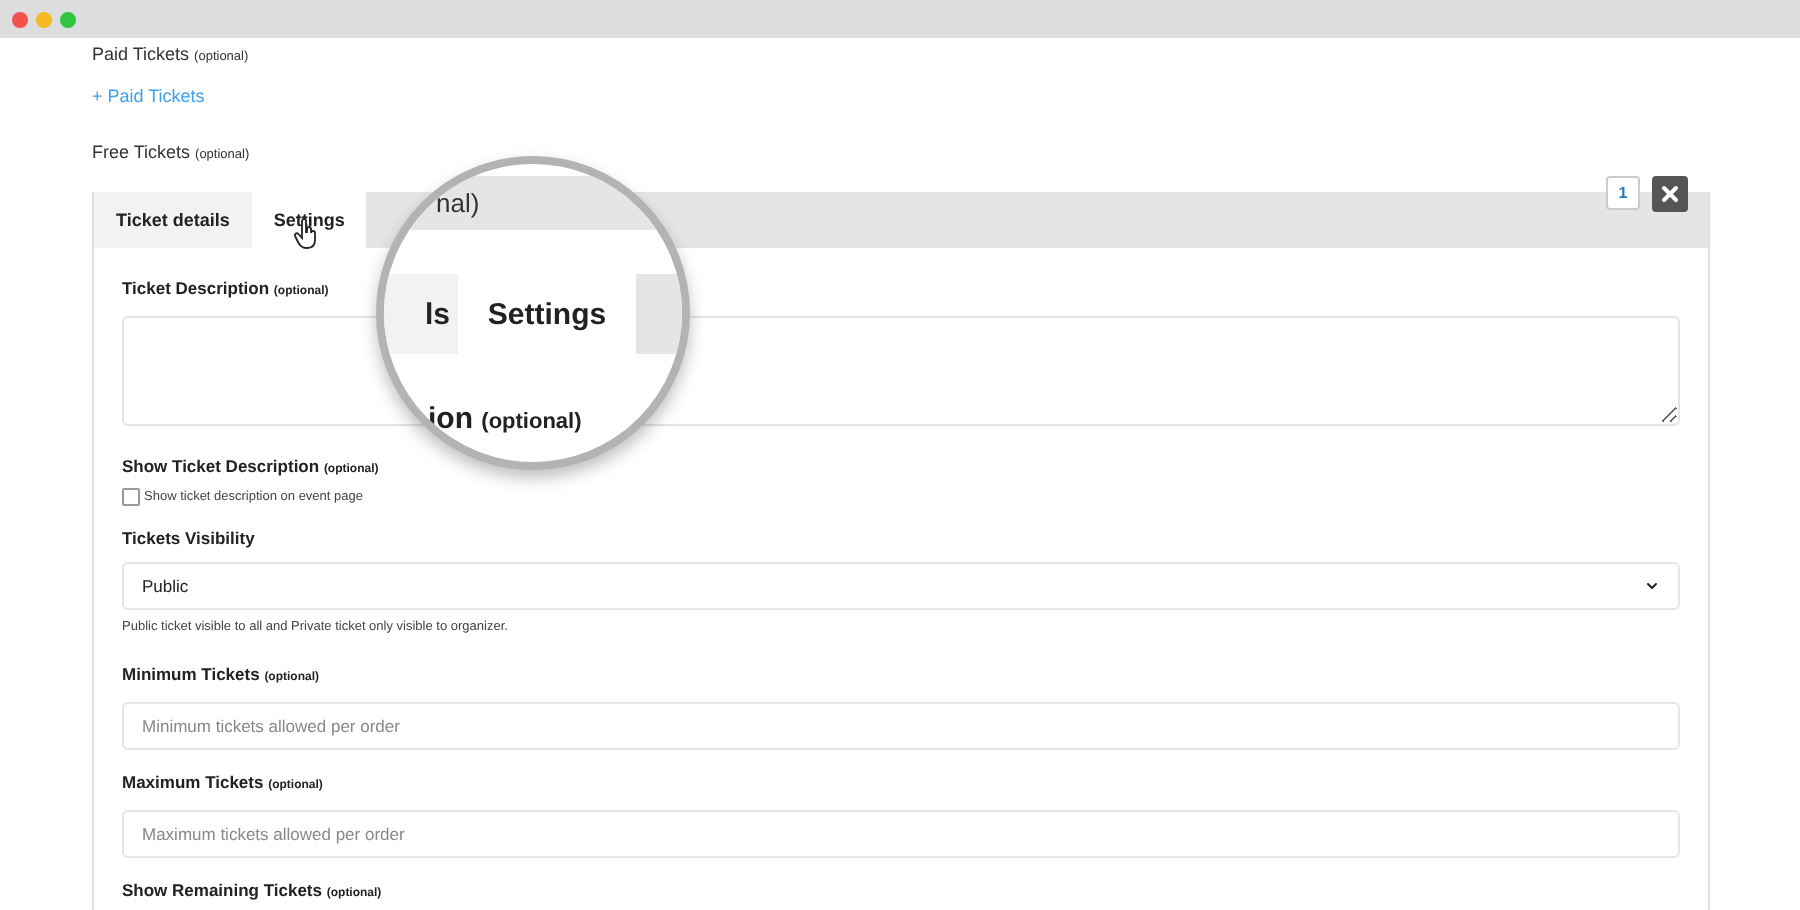 This screenshot has height=910, width=1800. Describe the element at coordinates (901, 586) in the screenshot. I see `visibility-select: Public` at that location.